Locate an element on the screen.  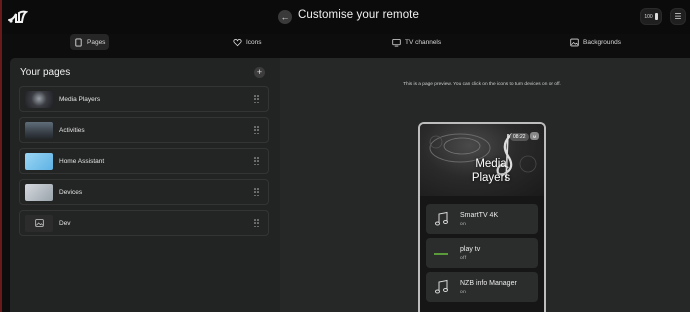
tab-pages: Pages is located at coordinates (90, 42).